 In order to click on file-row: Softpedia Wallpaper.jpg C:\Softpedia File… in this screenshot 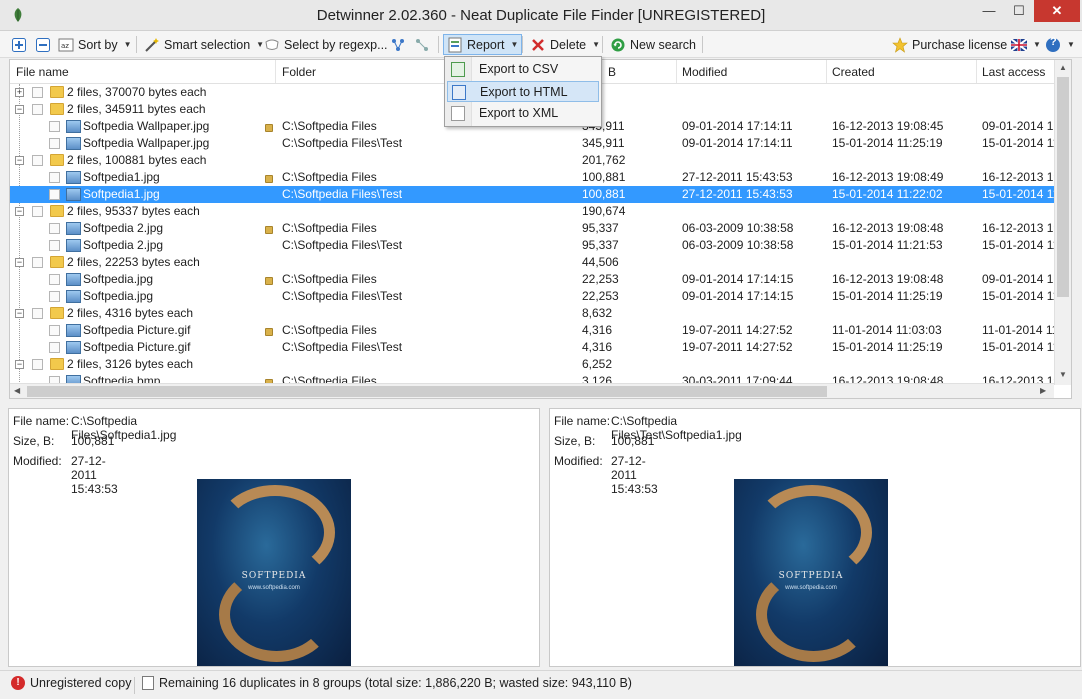, I will do `click(532, 143)`.